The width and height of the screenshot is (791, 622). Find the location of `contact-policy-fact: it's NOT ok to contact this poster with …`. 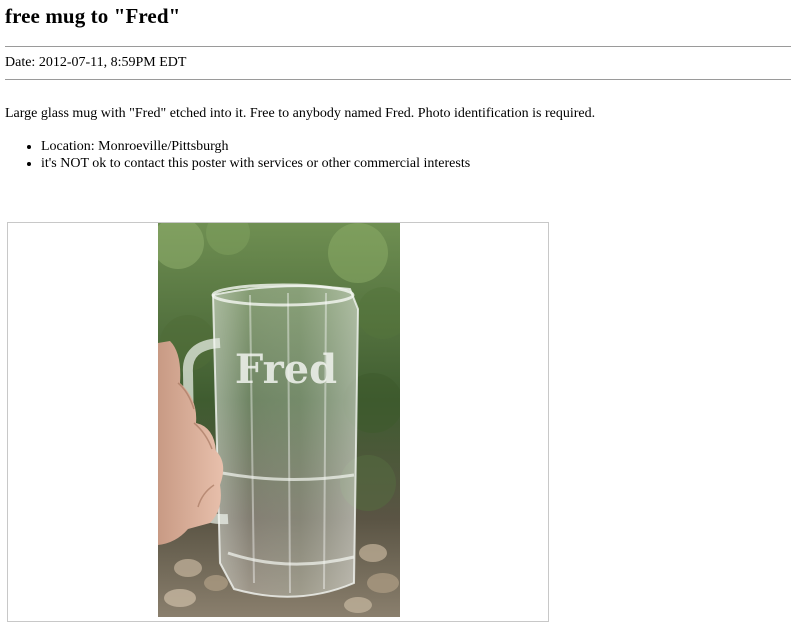

contact-policy-fact: it's NOT ok to contact this poster with … is located at coordinates (255, 163).